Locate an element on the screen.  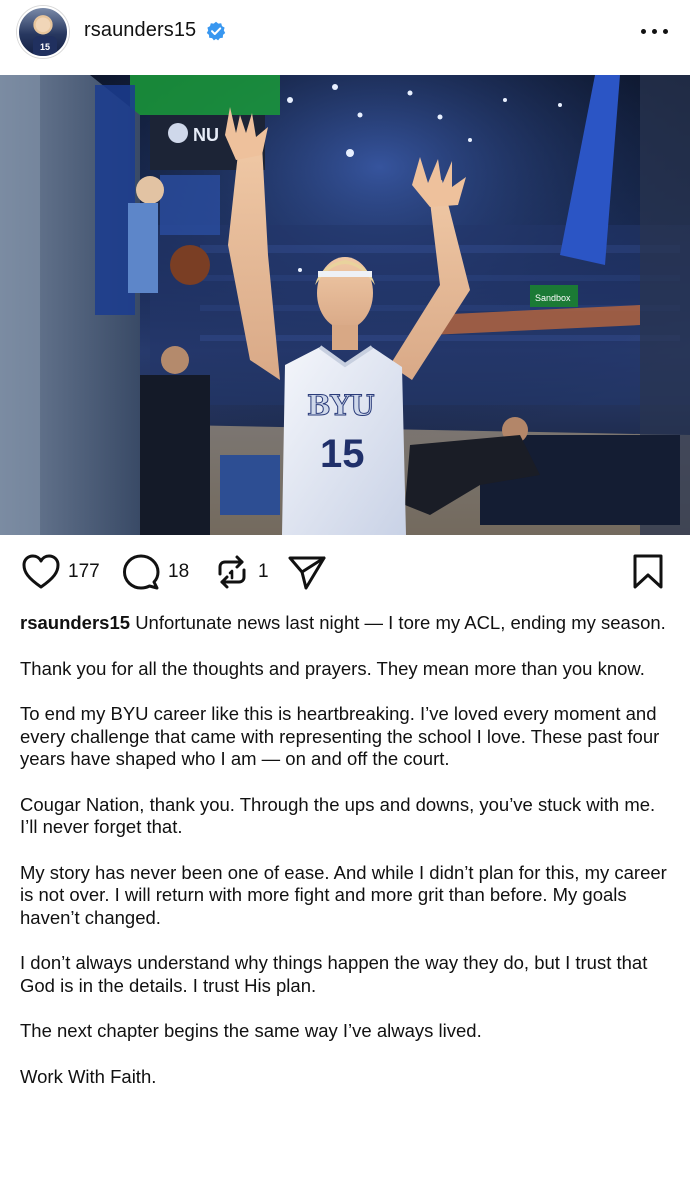
post-actions: 177 18 1 is located at coordinates (345, 573).